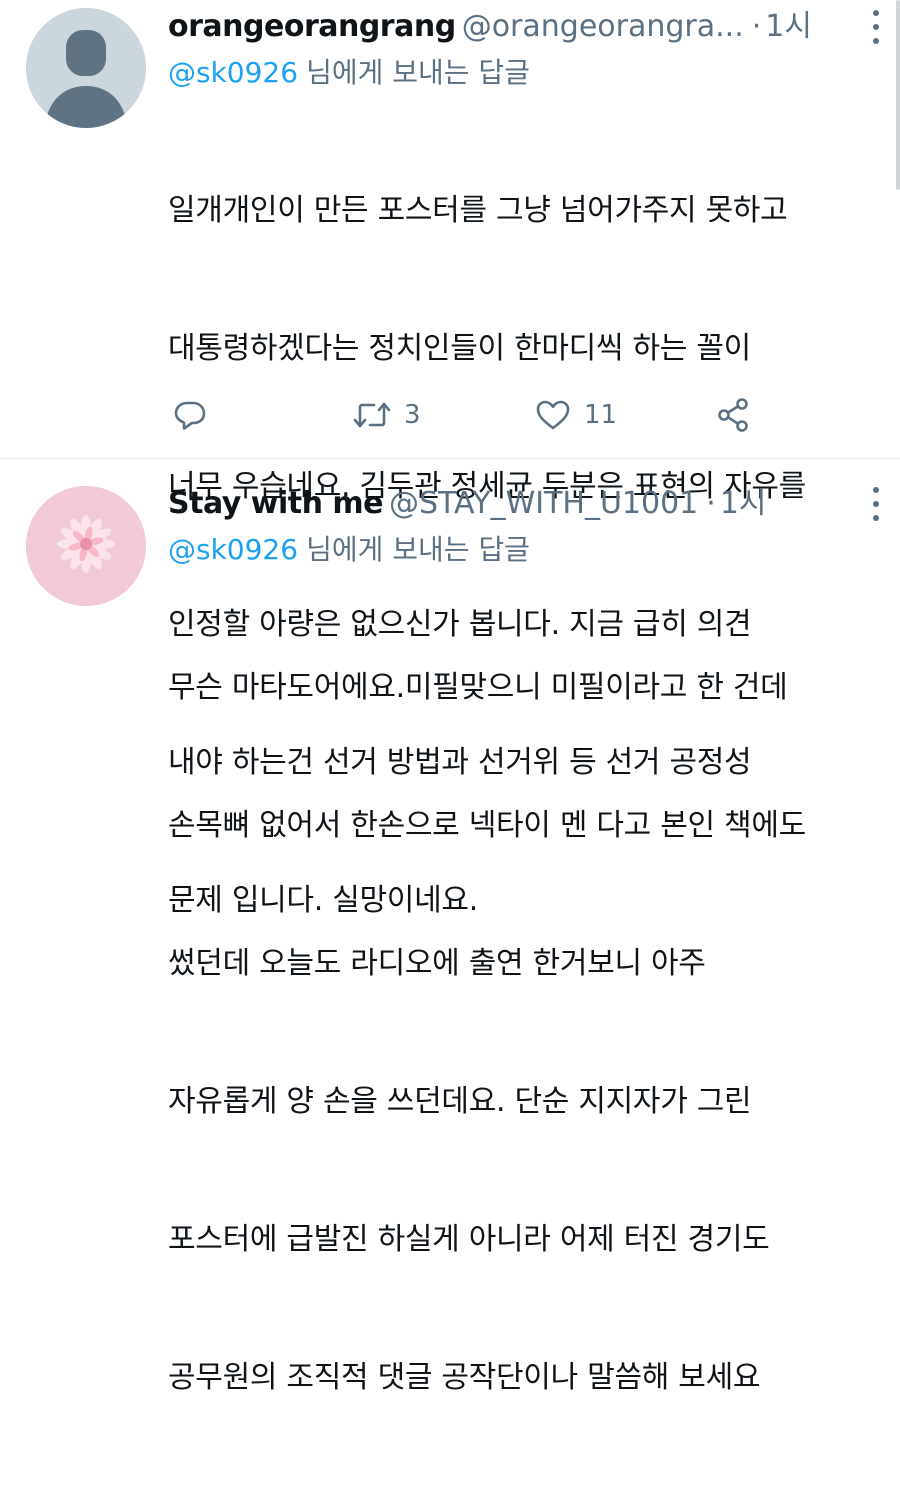  I want to click on retweet-icon, so click(372, 415).